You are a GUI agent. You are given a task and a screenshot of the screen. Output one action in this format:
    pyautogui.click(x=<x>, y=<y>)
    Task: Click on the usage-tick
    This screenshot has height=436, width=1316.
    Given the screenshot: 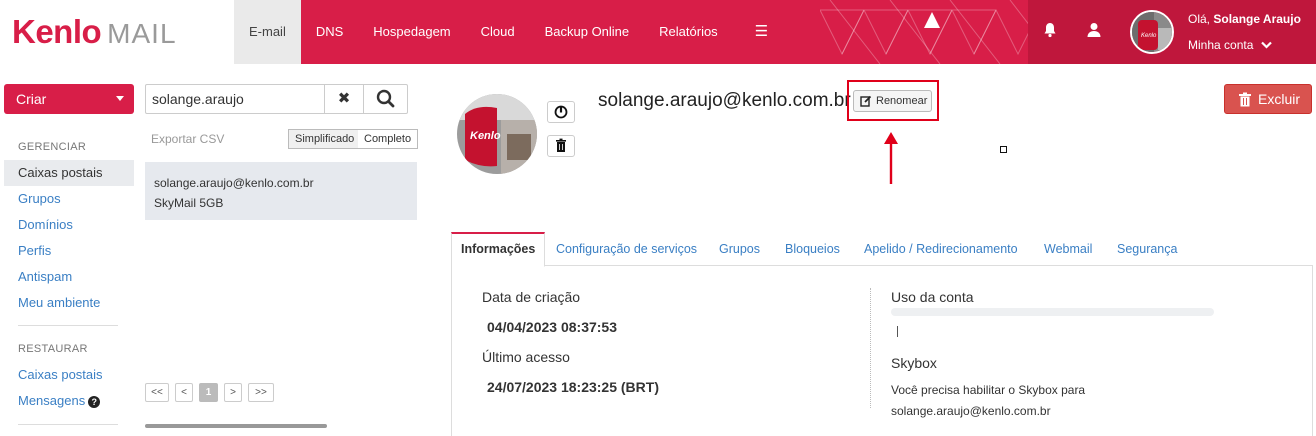 What is the action you would take?
    pyautogui.click(x=897, y=331)
    